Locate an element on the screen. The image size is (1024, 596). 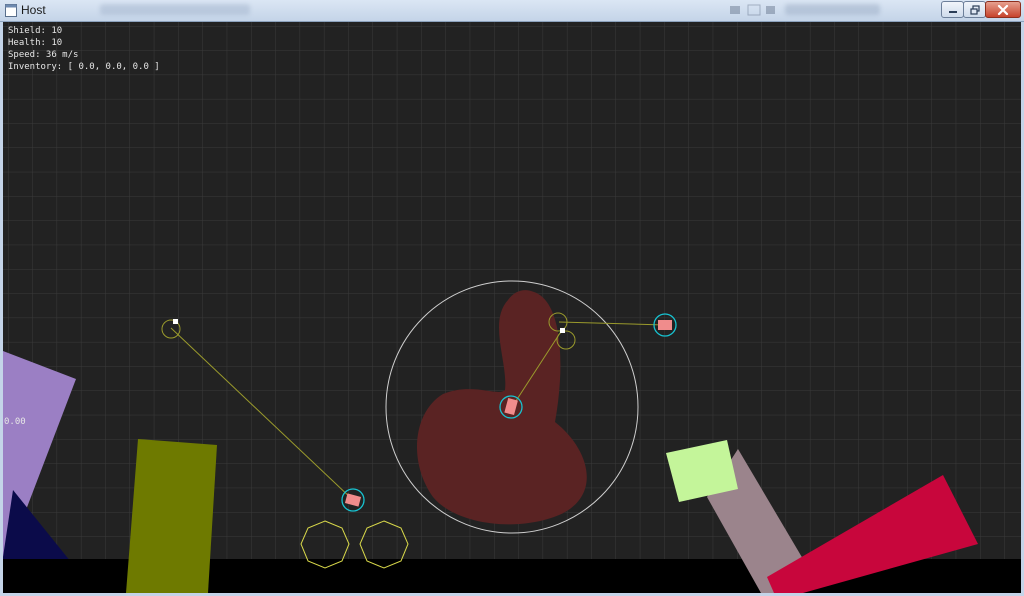
axis-value-label: 0.00 is located at coordinates (15, 422).